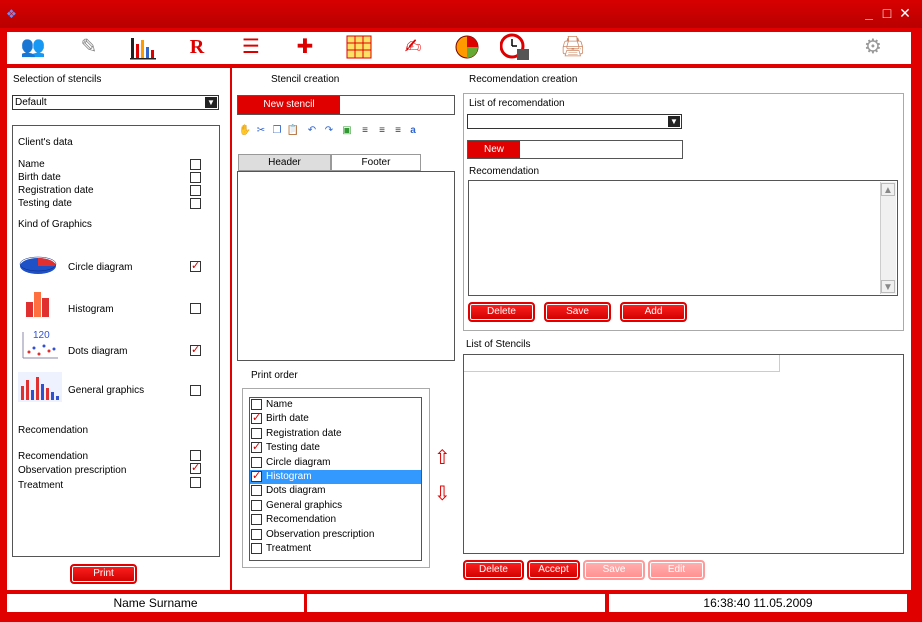  I want to click on selection-of-stencils-title: Selection of stencils, so click(57, 79).